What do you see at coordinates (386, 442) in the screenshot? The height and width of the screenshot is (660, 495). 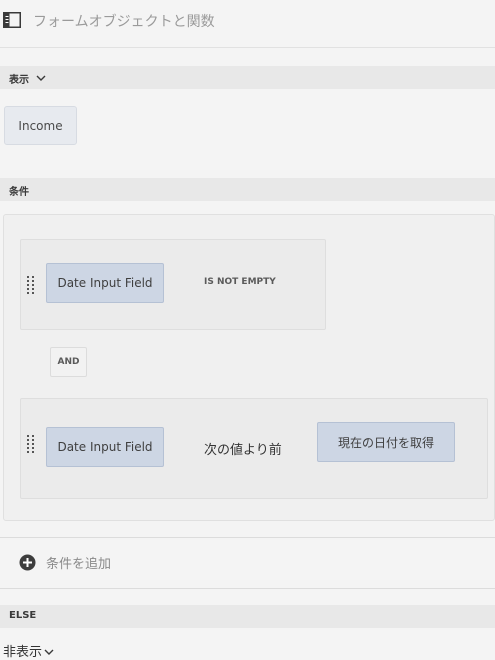 I see `condition-value-chip: 現在の日付を取得` at bounding box center [386, 442].